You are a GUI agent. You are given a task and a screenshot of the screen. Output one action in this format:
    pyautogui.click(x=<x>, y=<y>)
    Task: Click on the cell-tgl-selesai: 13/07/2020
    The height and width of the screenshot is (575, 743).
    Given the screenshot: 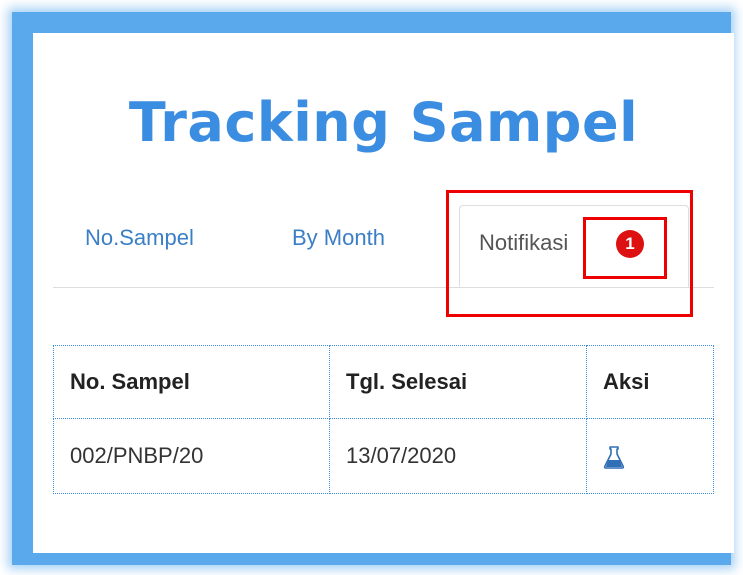 What is the action you would take?
    pyautogui.click(x=458, y=456)
    